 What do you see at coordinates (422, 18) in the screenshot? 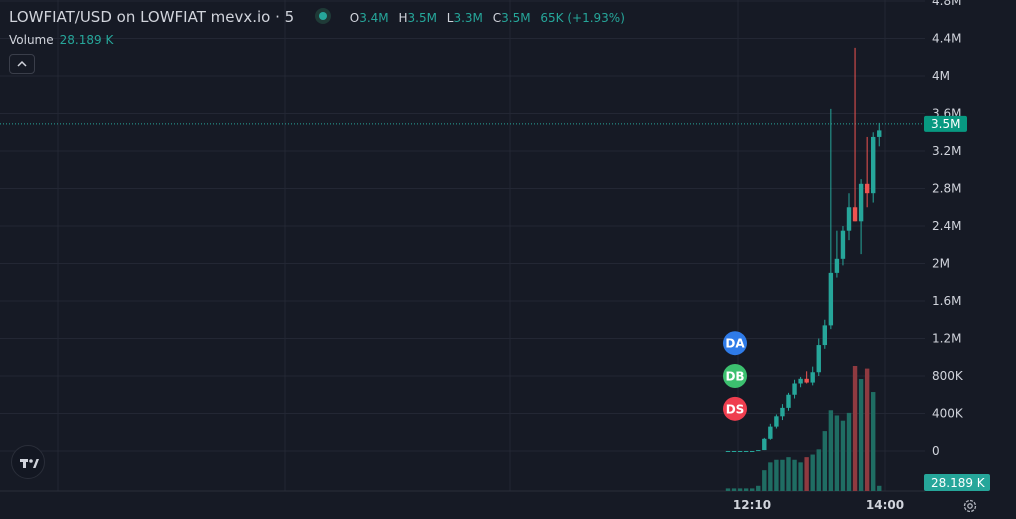
I see `high-value: 3.5M` at bounding box center [422, 18].